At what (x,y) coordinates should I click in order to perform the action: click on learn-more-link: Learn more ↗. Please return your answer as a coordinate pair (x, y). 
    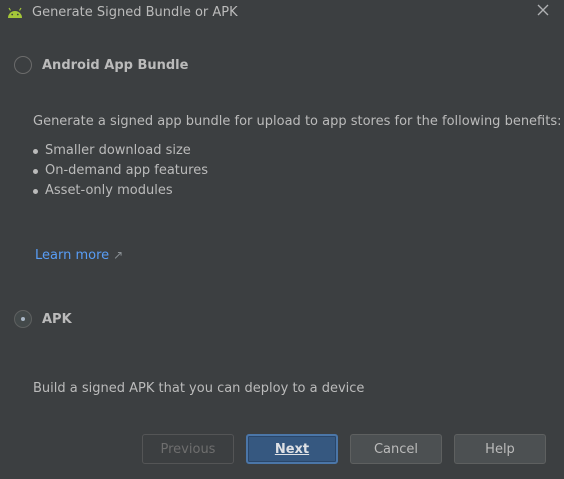
    Looking at the image, I should click on (79, 255).